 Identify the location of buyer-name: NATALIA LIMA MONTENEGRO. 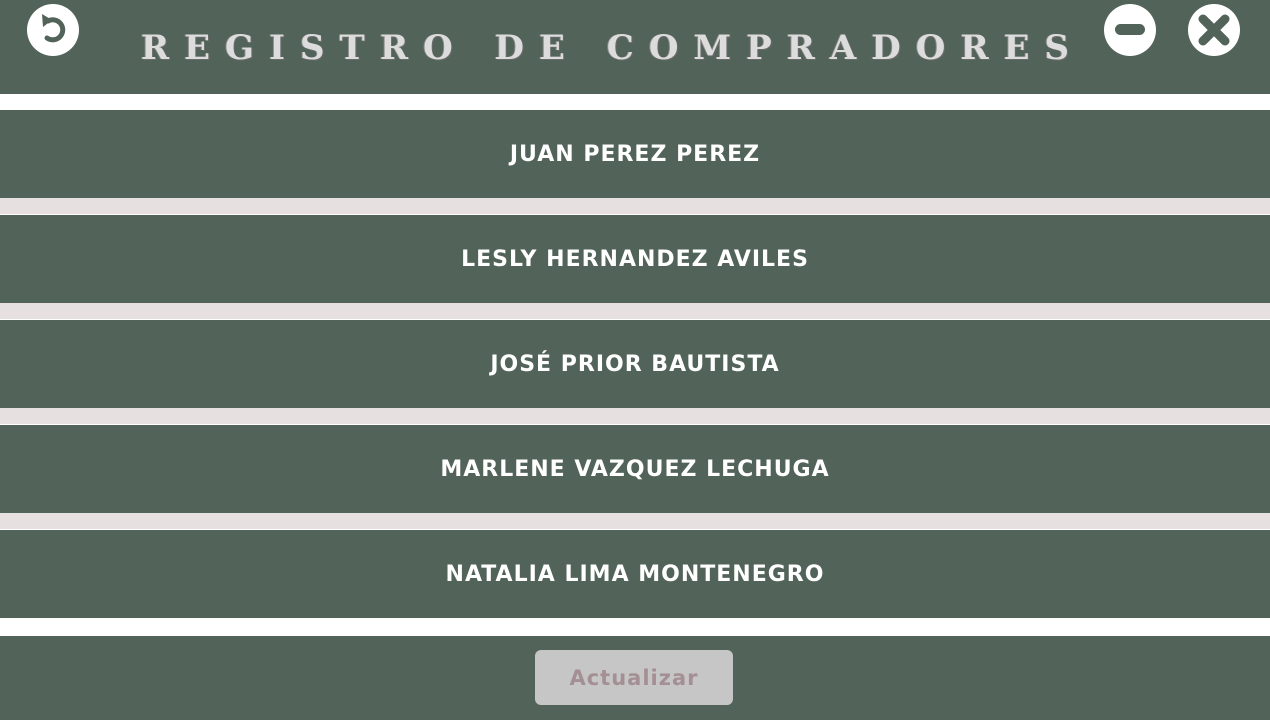
(635, 574).